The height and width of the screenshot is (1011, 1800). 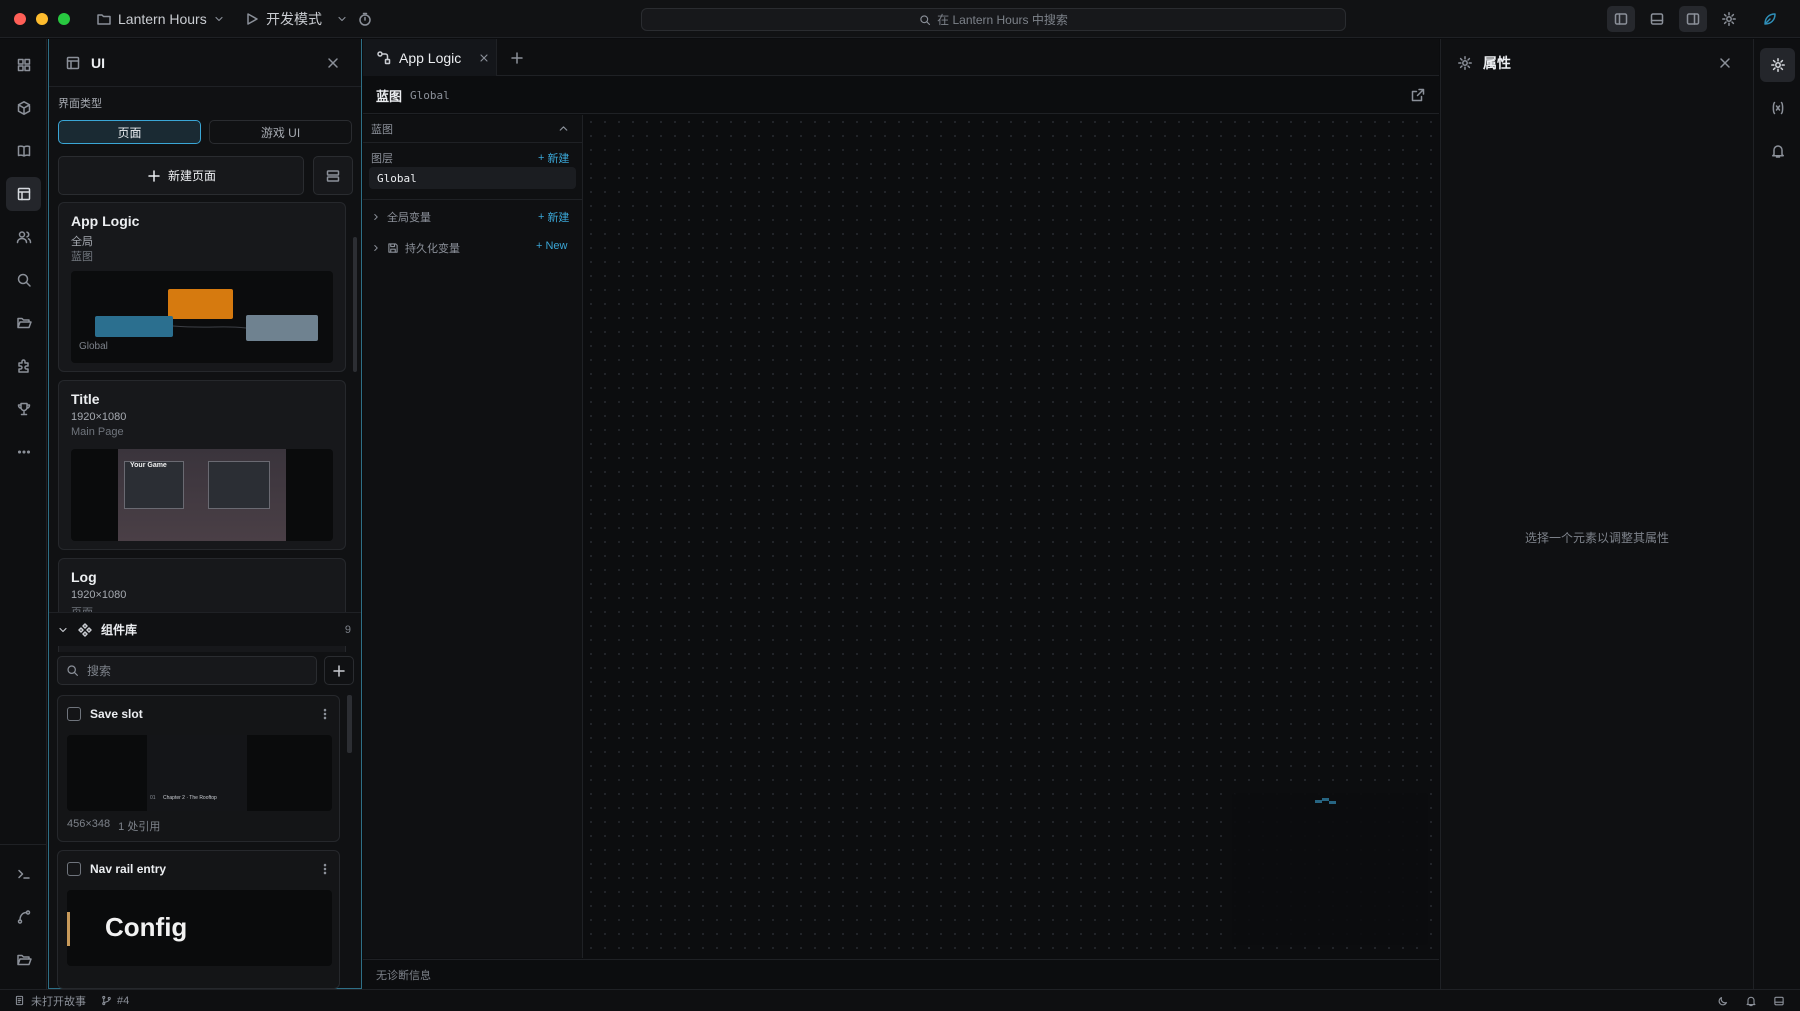 What do you see at coordinates (23, 280) in the screenshot?
I see `rail-search` at bounding box center [23, 280].